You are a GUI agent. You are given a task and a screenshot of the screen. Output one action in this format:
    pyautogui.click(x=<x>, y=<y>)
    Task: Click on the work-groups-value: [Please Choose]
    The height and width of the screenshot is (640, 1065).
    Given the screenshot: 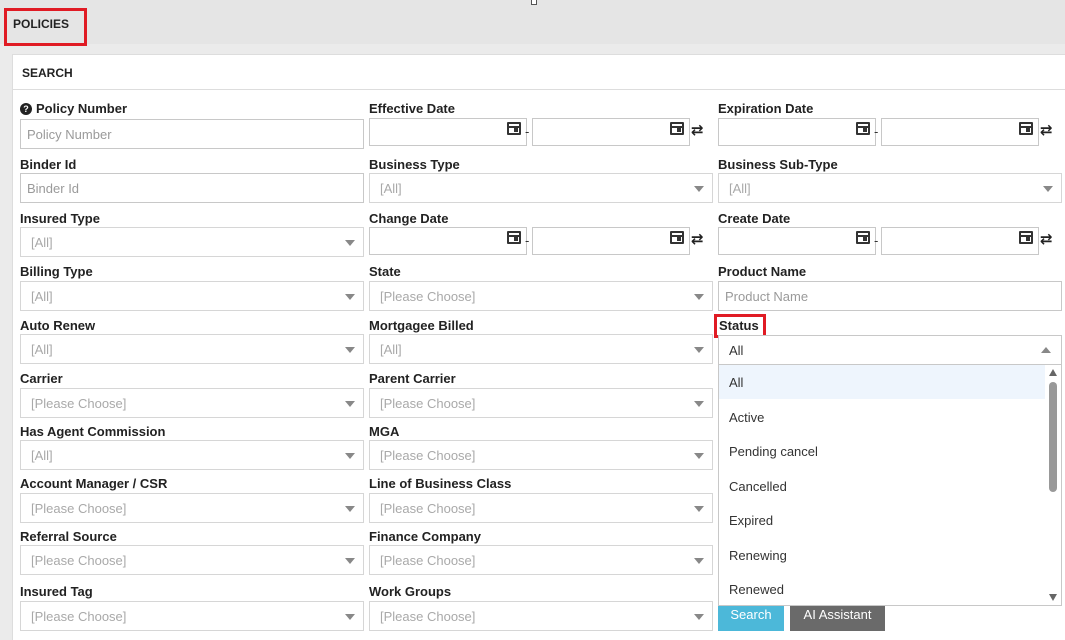 What is the action you would take?
    pyautogui.click(x=428, y=616)
    